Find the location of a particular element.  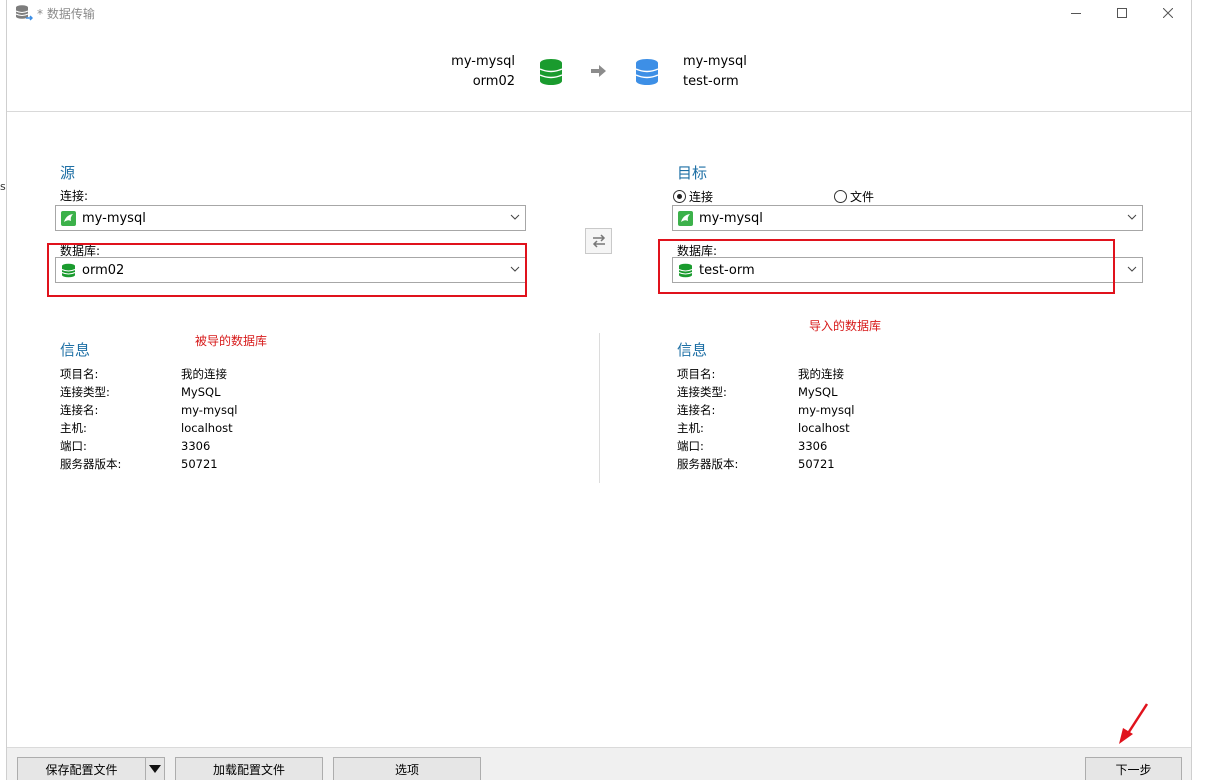

source-connection-label: 连接: is located at coordinates (74, 196).